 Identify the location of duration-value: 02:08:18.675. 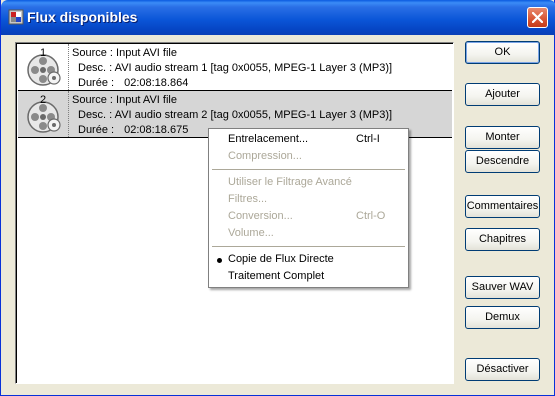
(156, 130).